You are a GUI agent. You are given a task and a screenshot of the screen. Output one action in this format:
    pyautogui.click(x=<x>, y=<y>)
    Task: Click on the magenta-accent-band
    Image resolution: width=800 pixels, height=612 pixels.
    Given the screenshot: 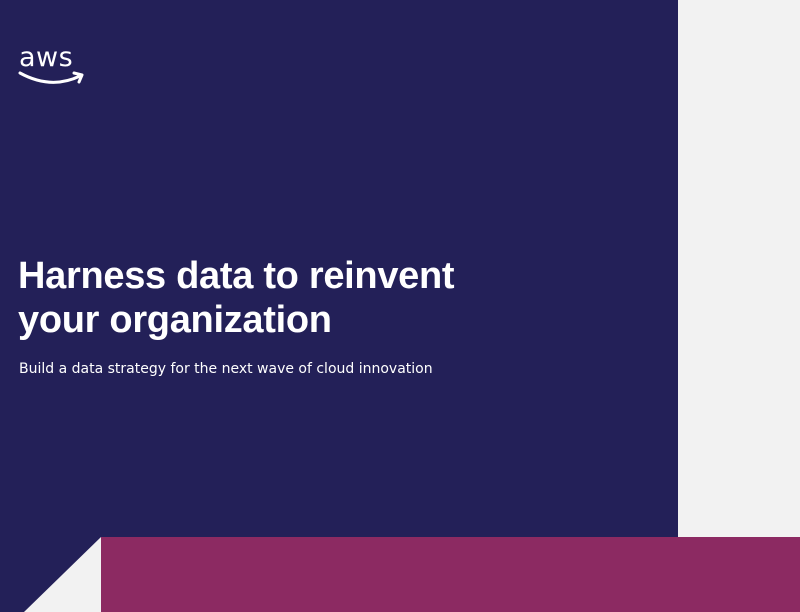 What is the action you would take?
    pyautogui.click(x=450, y=574)
    